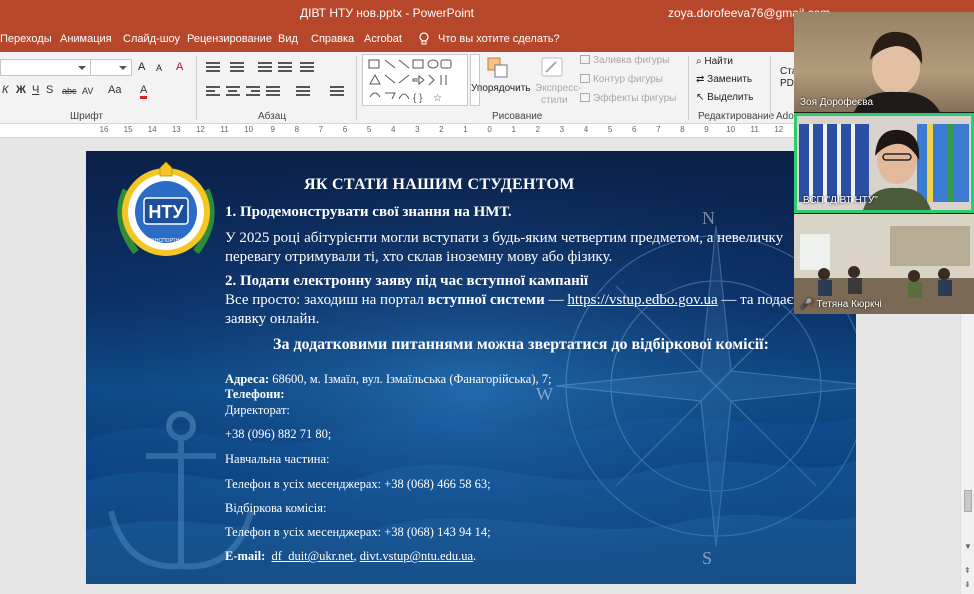 This screenshot has height=594, width=974. What do you see at coordinates (585, 97) in the screenshot?
I see `effects-icon` at bounding box center [585, 97].